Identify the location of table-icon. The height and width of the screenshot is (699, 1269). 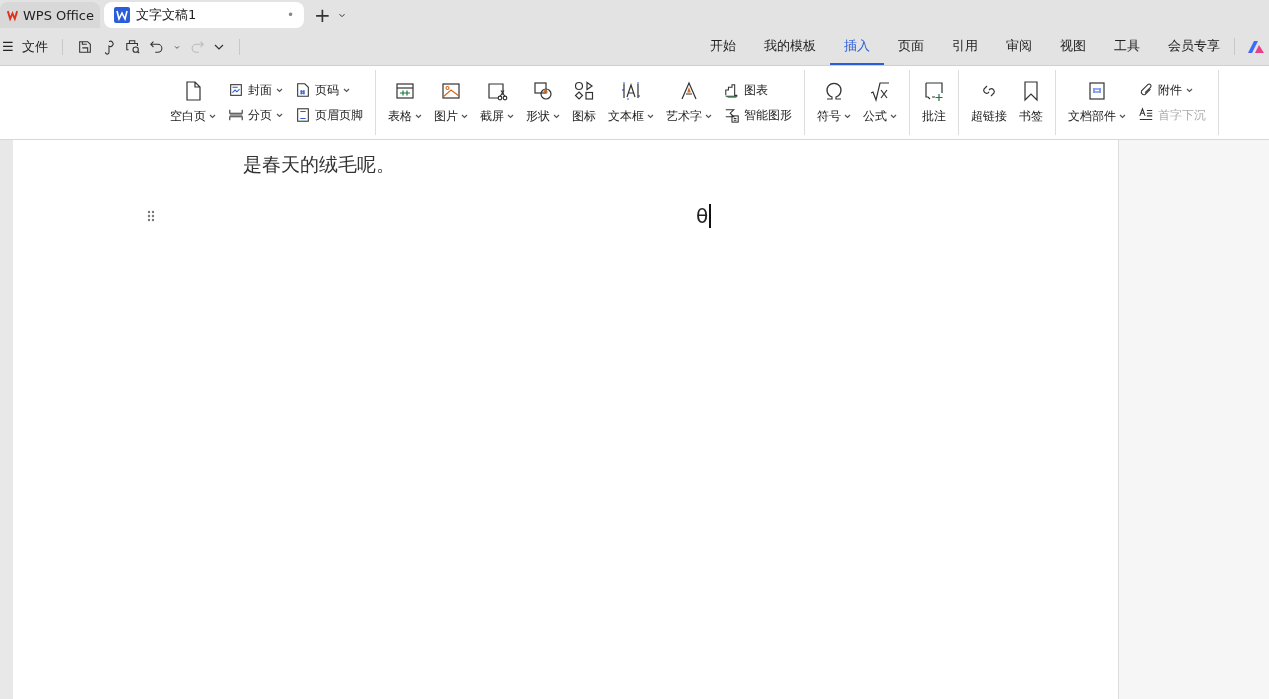
(405, 91).